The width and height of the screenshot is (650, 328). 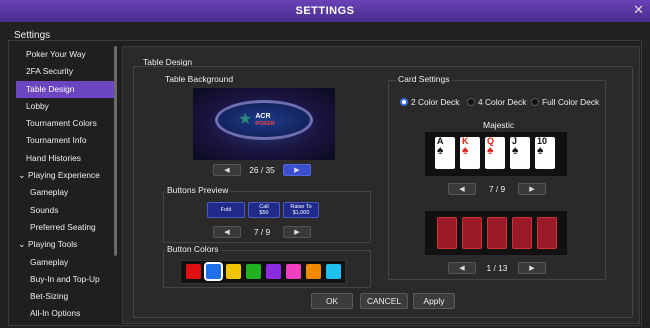 I want to click on table-background-preview: ★ ACR POKER, so click(x=264, y=124).